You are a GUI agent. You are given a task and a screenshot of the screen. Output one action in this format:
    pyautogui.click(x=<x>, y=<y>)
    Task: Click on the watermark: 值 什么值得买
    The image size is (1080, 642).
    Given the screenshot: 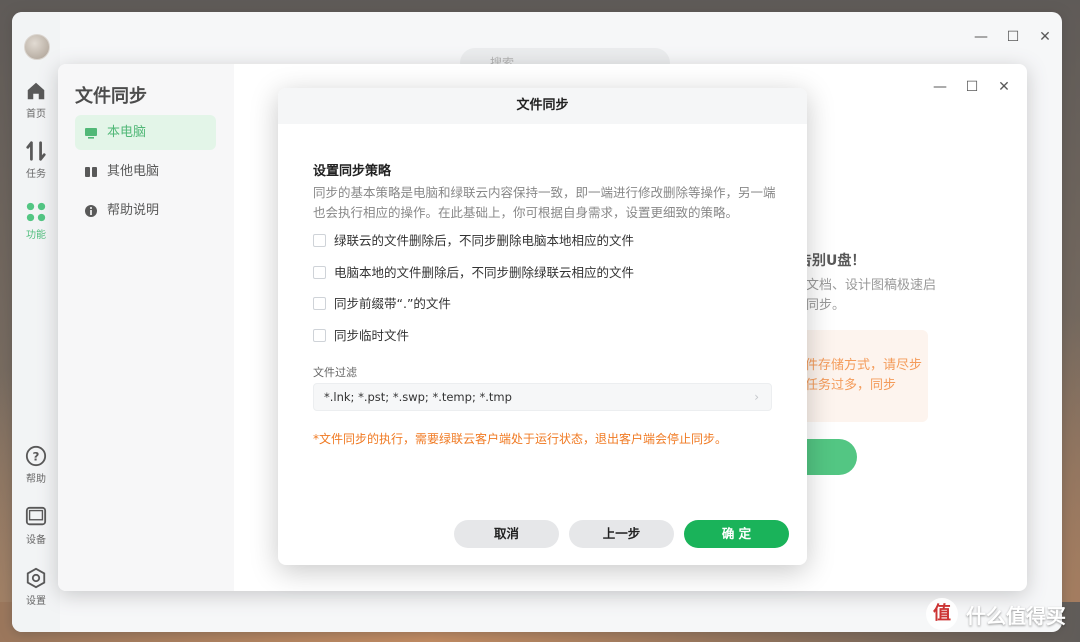 What is the action you would take?
    pyautogui.click(x=996, y=614)
    